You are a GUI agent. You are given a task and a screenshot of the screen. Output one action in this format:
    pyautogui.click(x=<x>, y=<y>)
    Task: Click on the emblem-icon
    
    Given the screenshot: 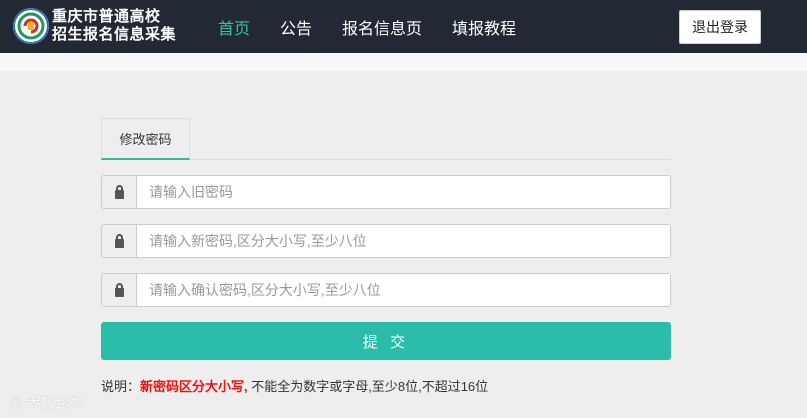 What is the action you would take?
    pyautogui.click(x=31, y=26)
    